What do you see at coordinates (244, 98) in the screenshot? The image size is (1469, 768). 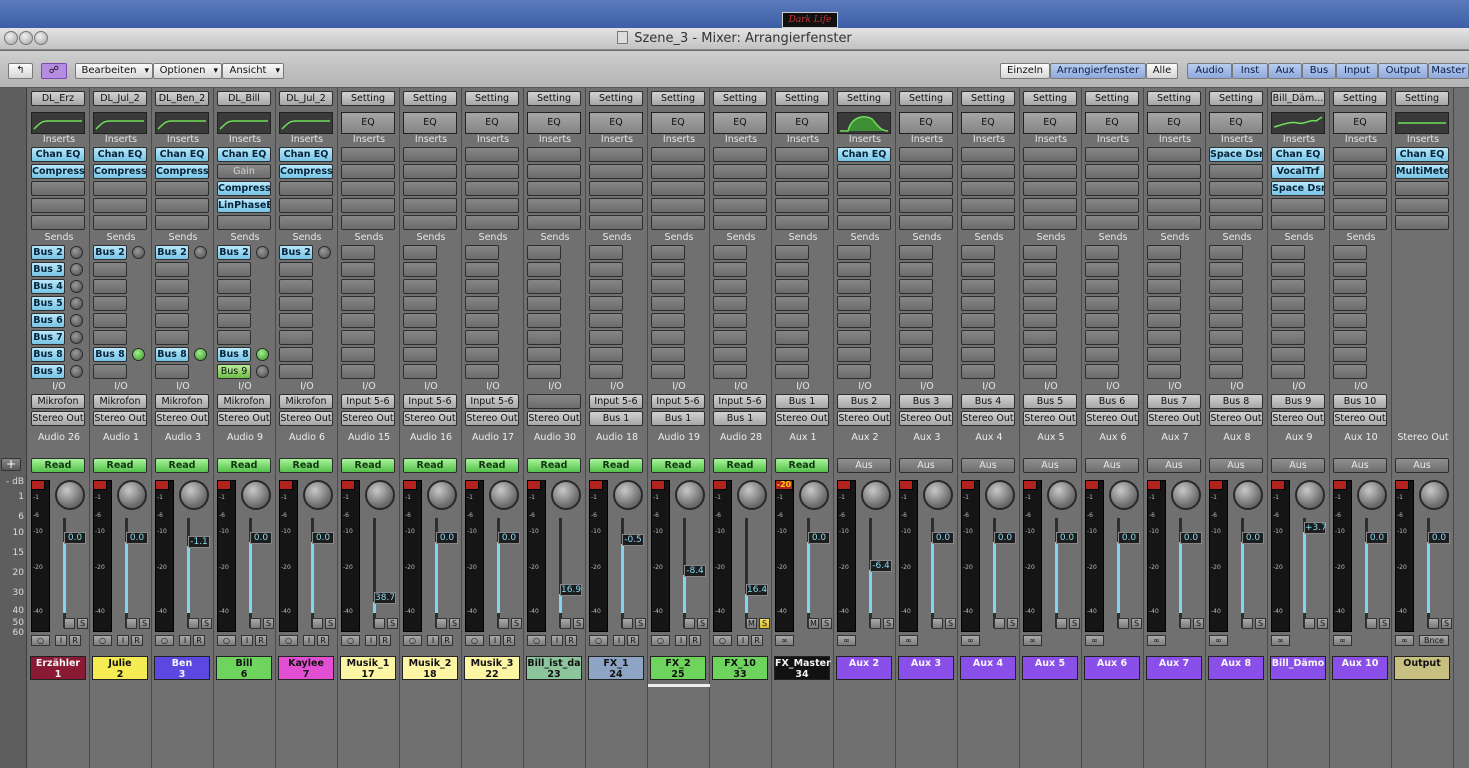 I see `setting-button: DL_Bill` at bounding box center [244, 98].